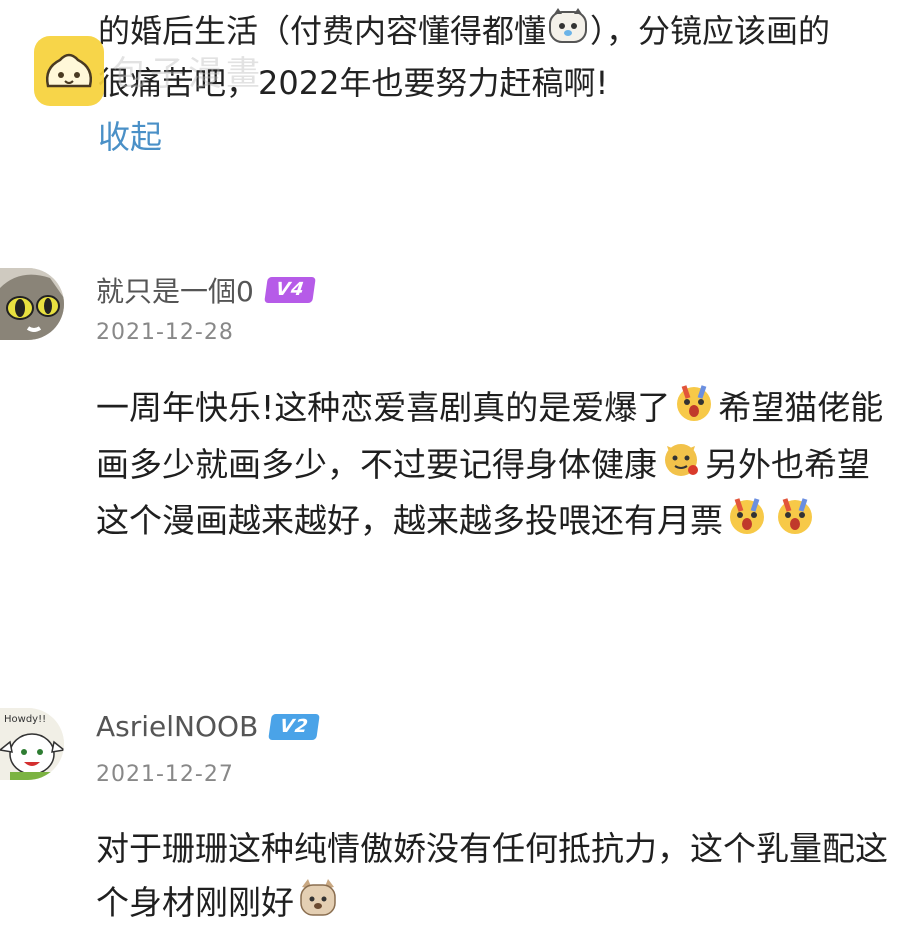  What do you see at coordinates (188, 74) in the screenshot?
I see `watermark-text: 包子漫畫` at bounding box center [188, 74].